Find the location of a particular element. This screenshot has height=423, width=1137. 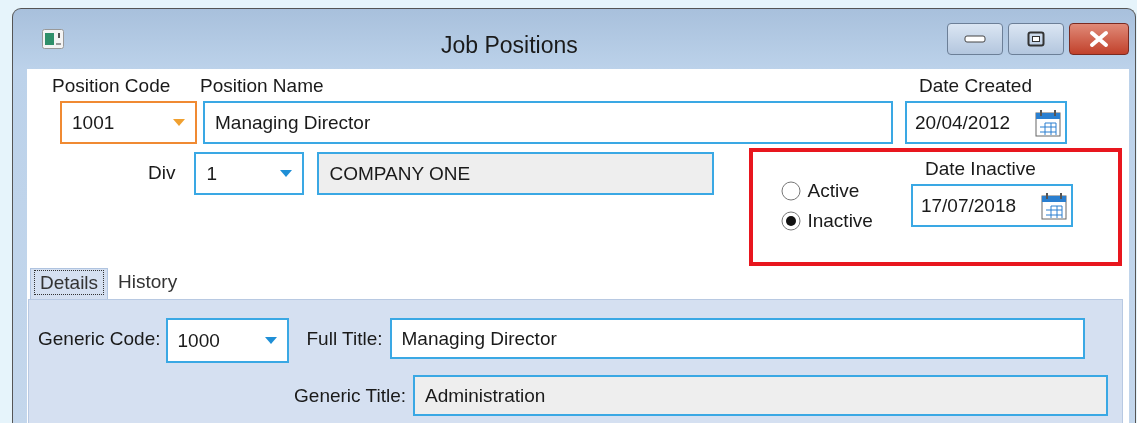

maximize-button is located at coordinates (1036, 39).